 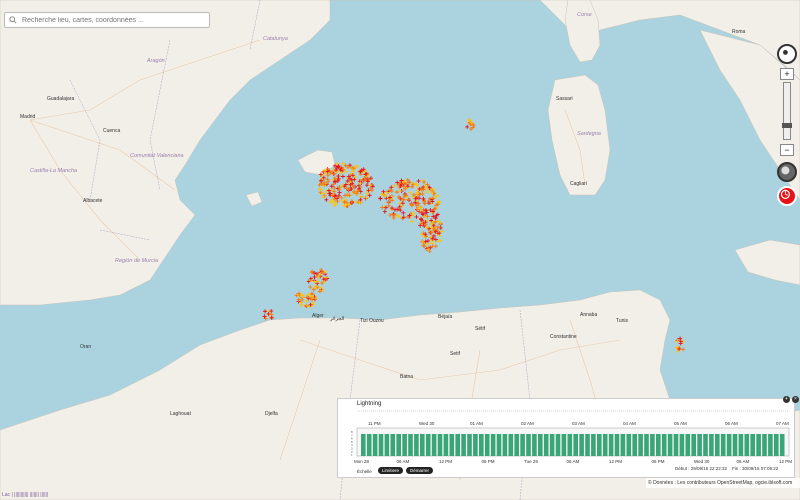 I want to click on search-box, so click(x=107, y=20).